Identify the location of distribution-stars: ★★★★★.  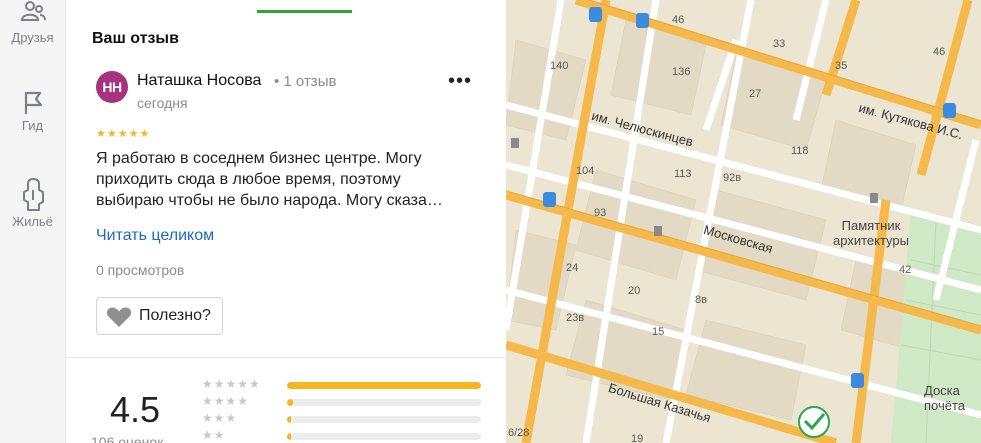
(231, 384).